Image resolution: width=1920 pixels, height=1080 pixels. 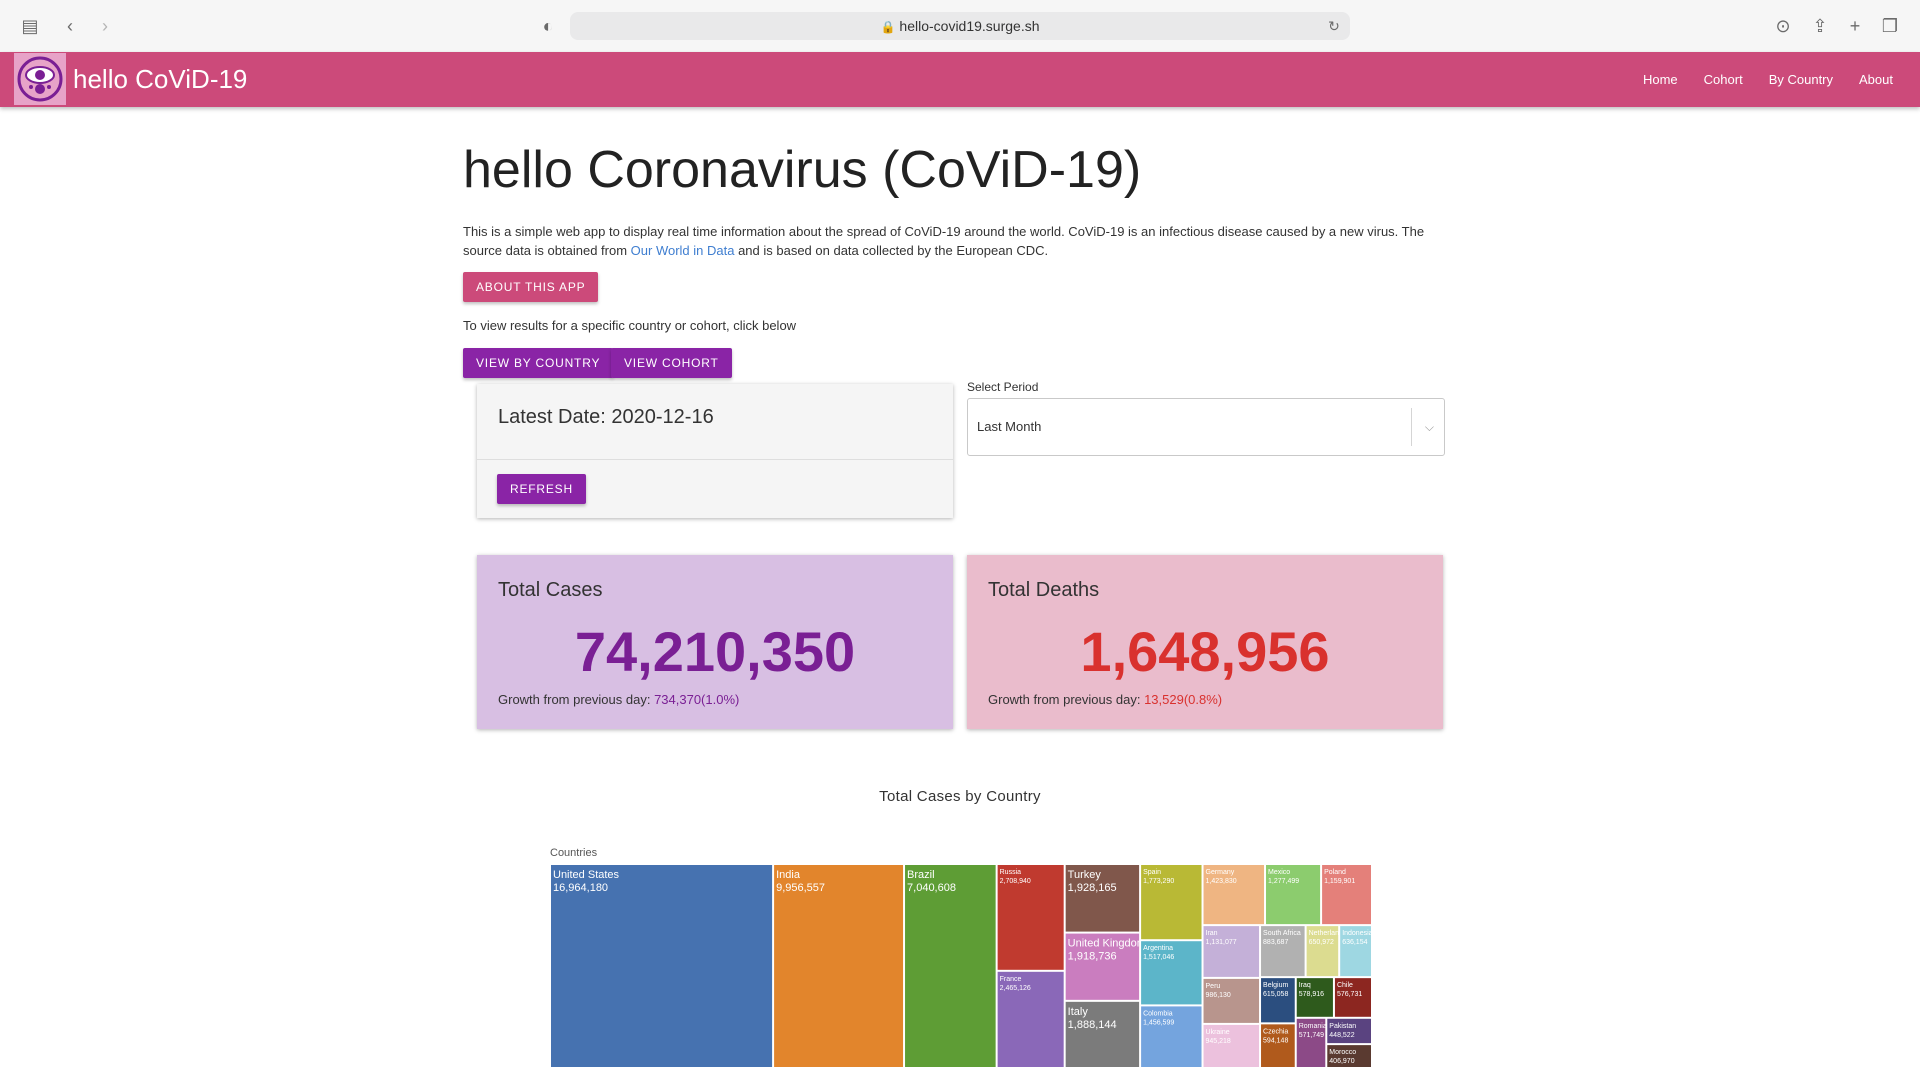 I want to click on treemap-label-france: France, so click(x=1011, y=979).